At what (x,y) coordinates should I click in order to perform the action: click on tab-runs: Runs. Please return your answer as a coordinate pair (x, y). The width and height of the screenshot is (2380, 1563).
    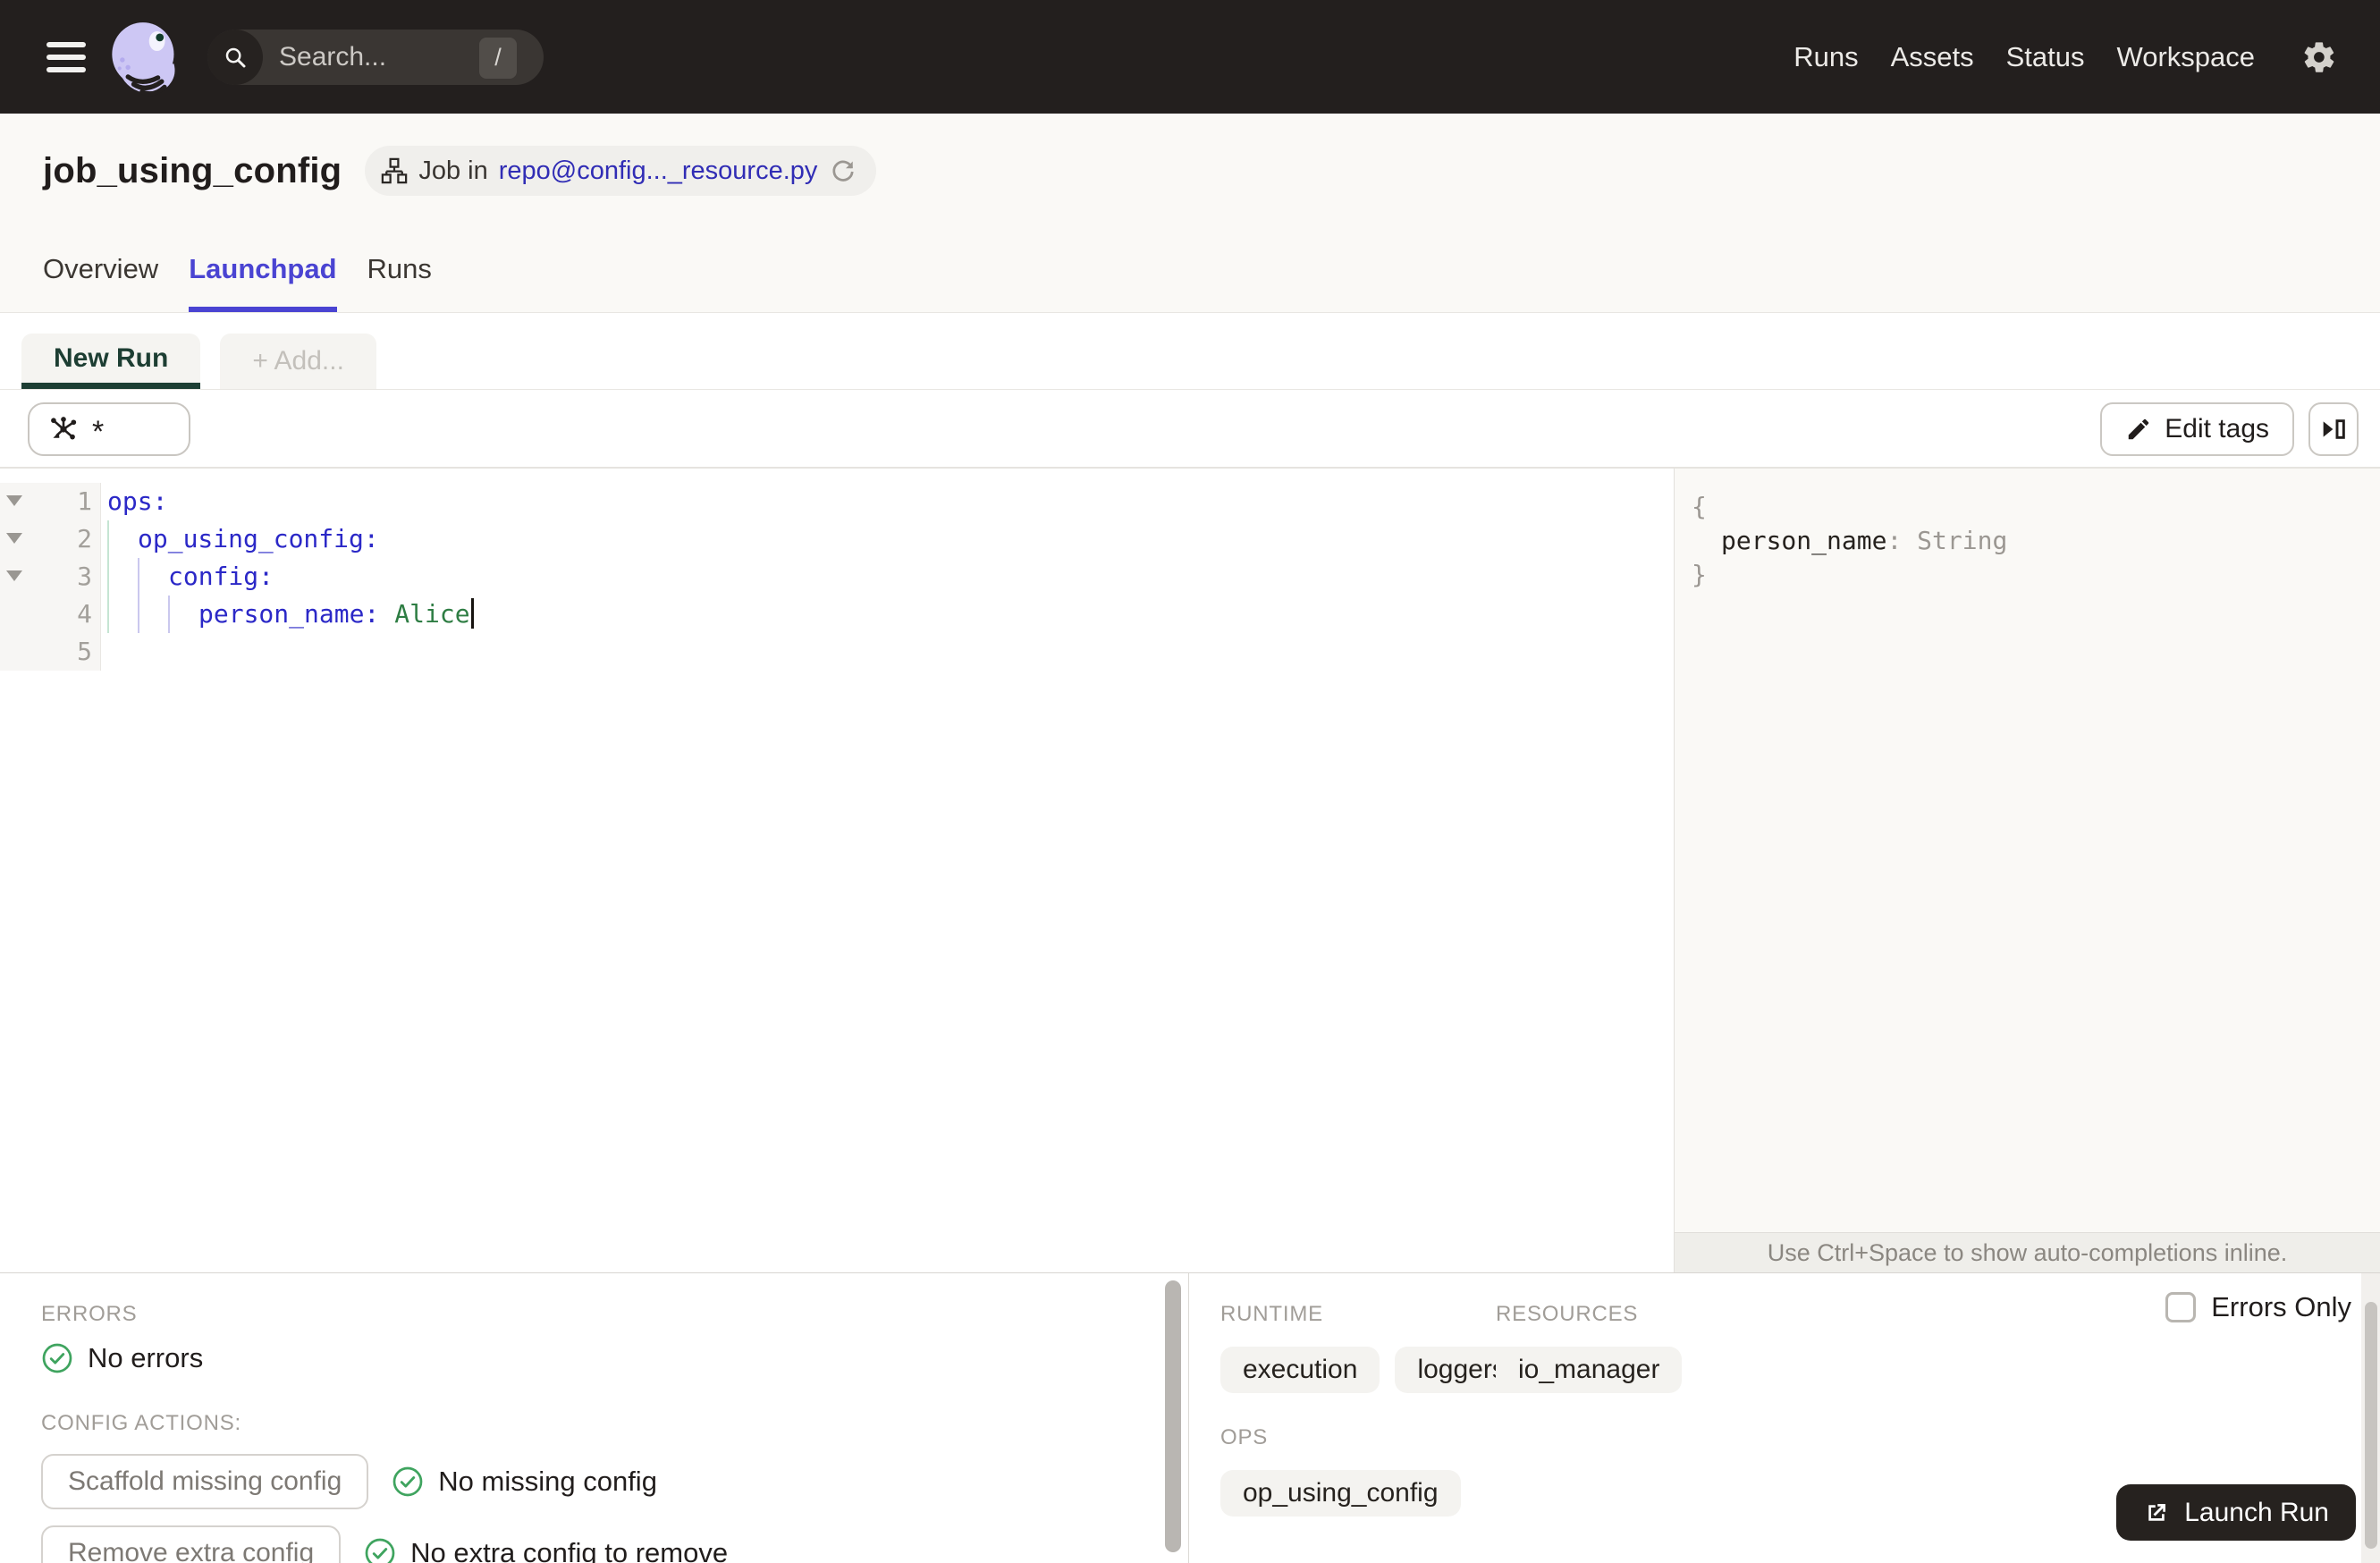
    Looking at the image, I should click on (399, 282).